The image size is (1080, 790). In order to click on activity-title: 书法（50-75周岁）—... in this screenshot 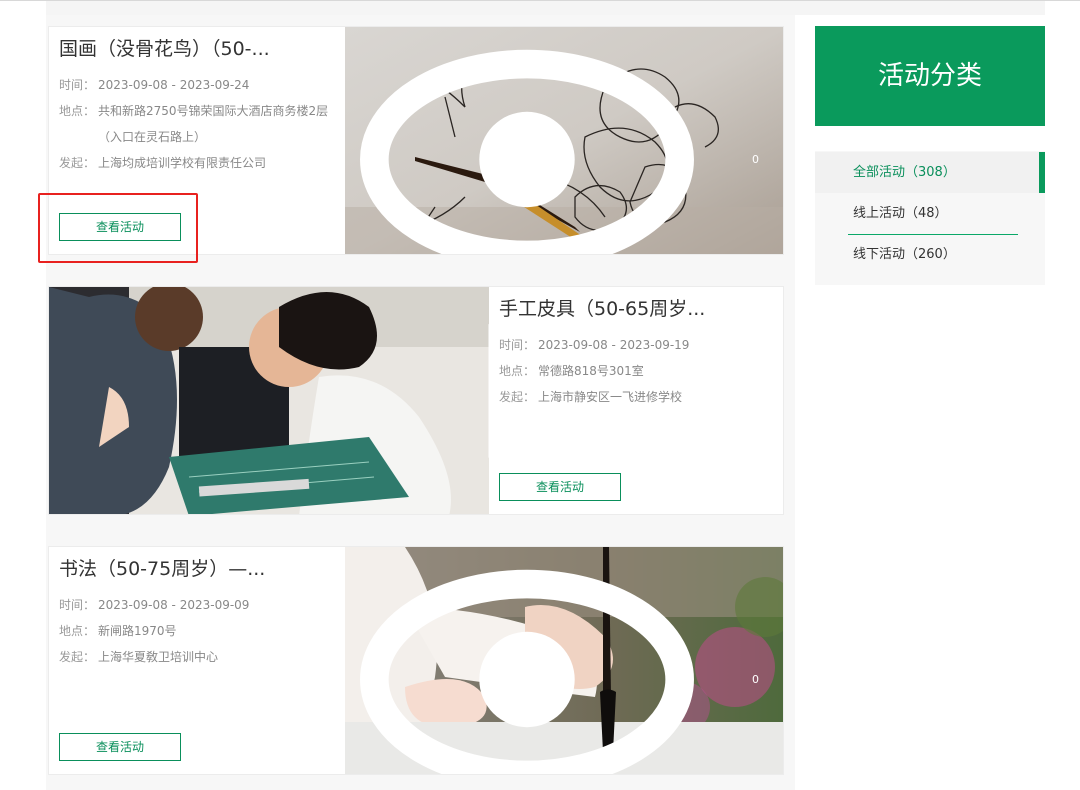, I will do `click(202, 569)`.